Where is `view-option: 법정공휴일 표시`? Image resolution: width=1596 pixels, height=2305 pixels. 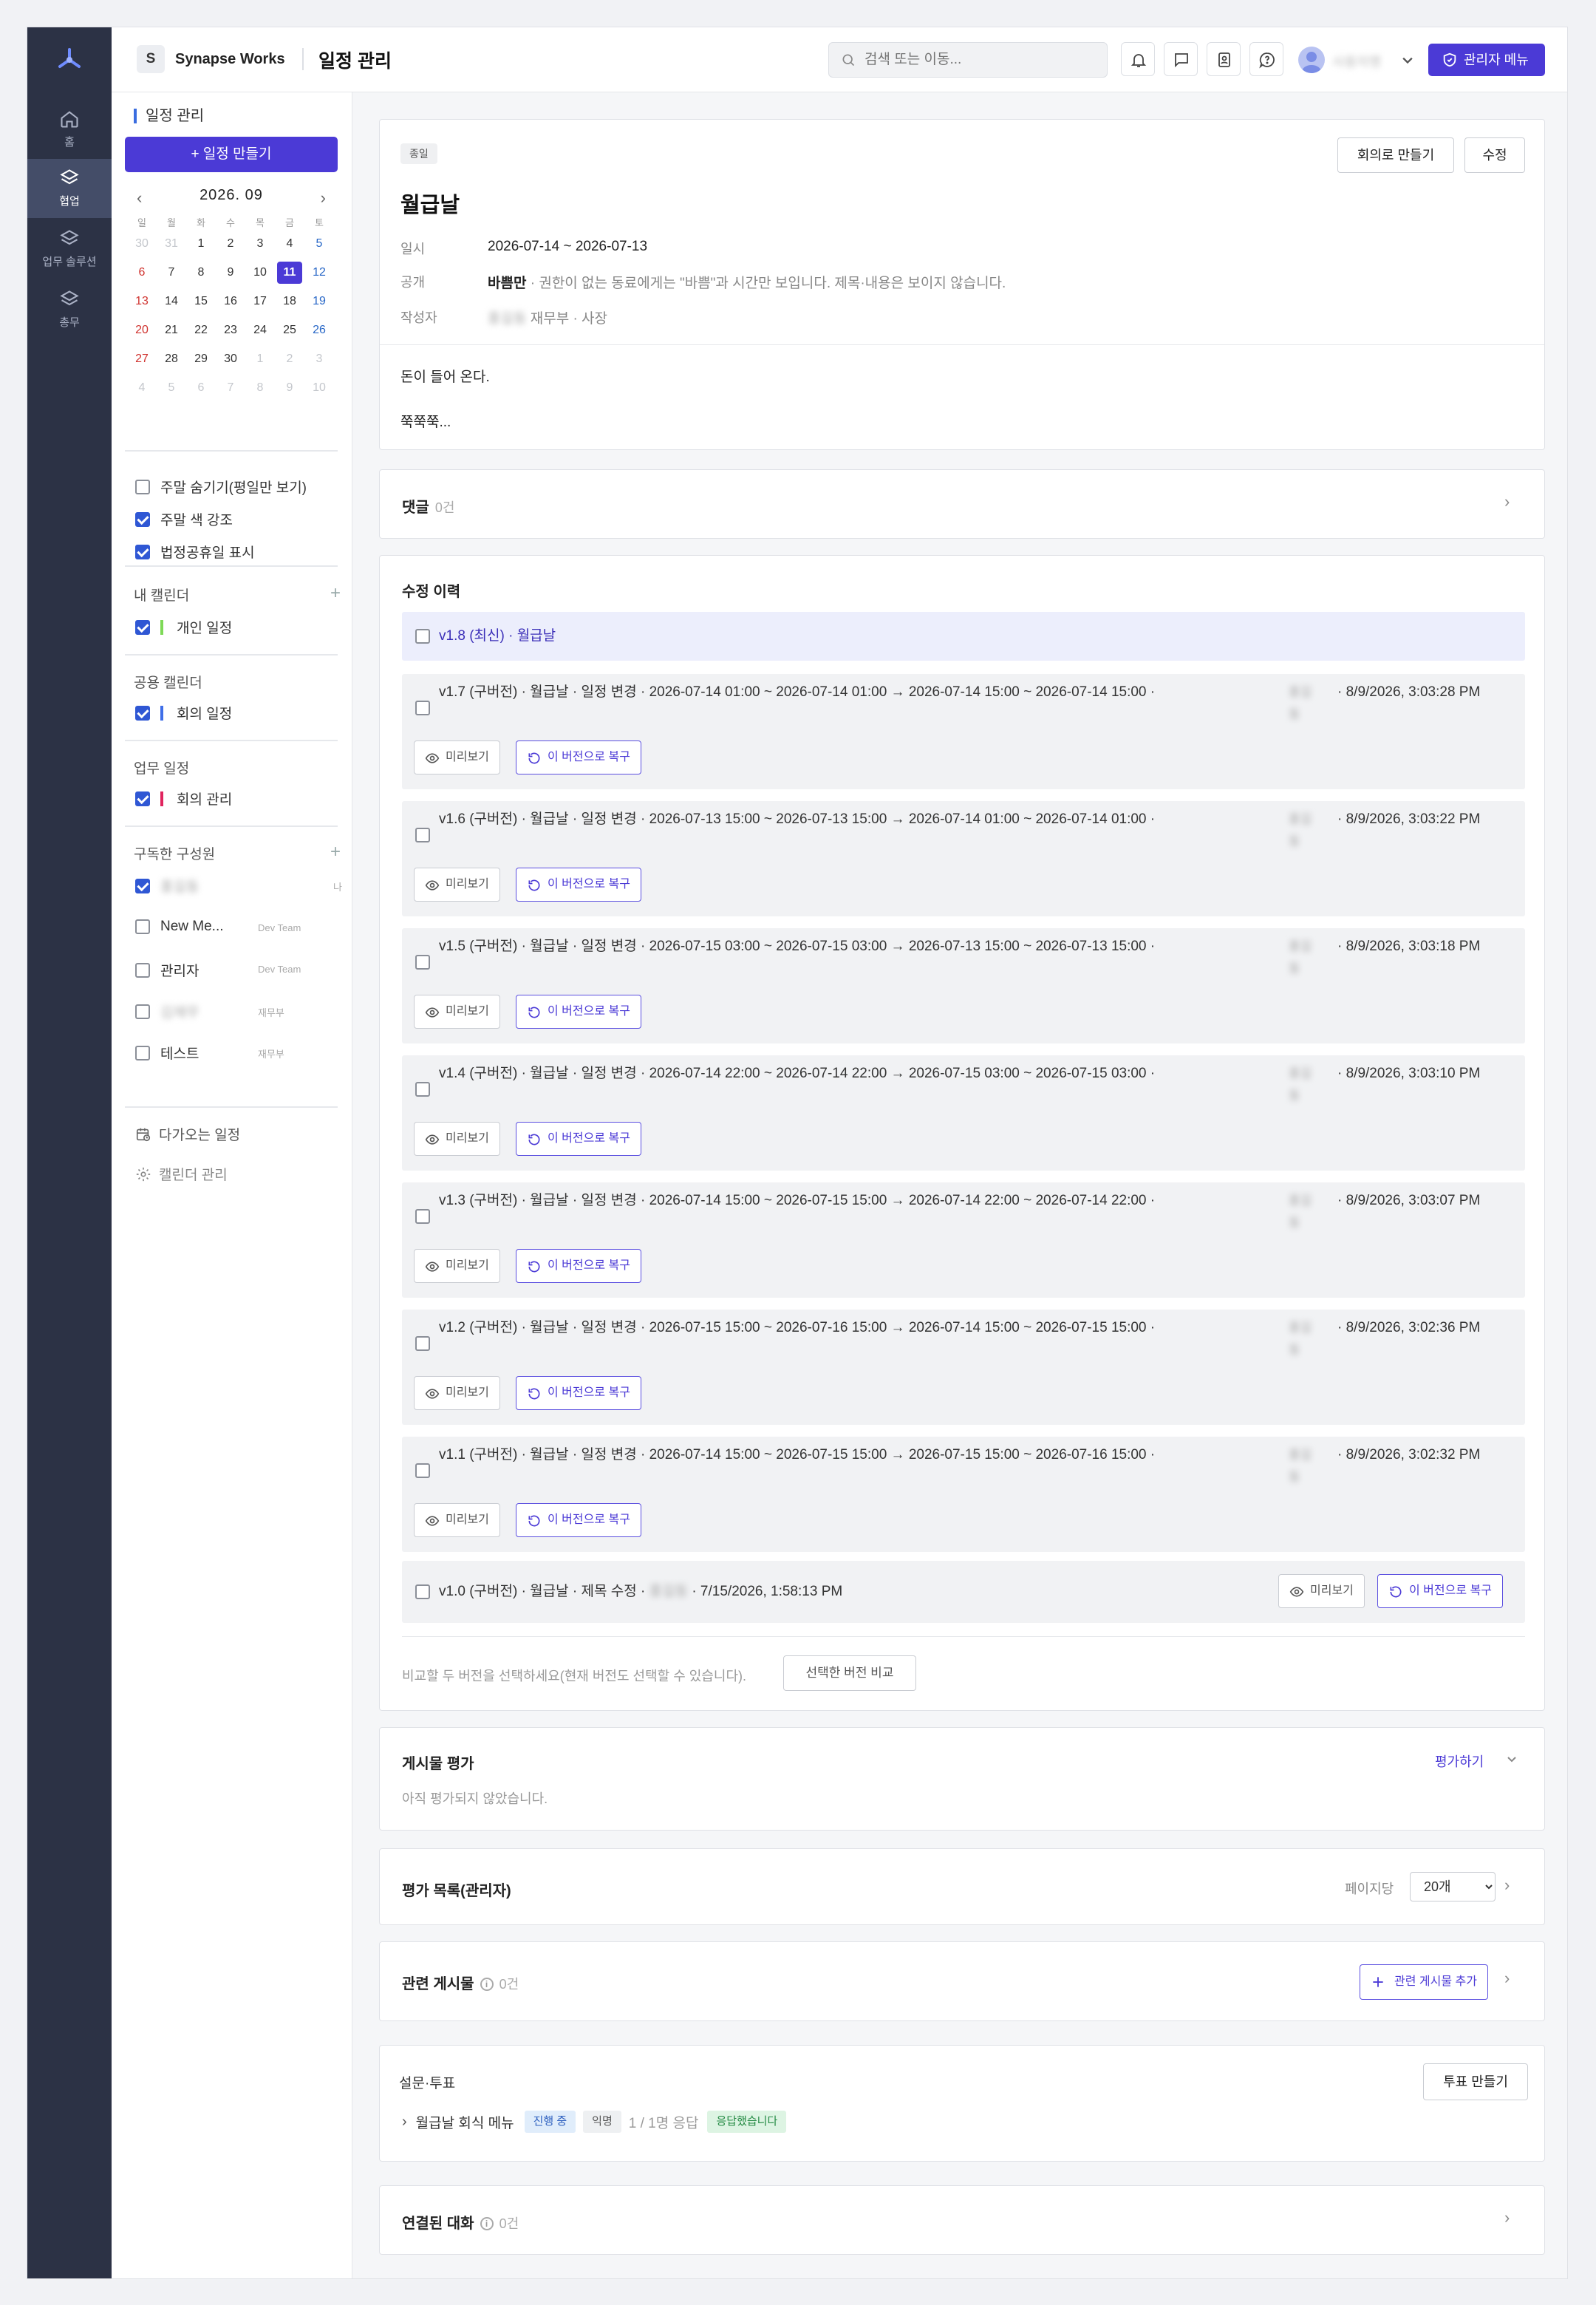 view-option: 법정공휴일 표시 is located at coordinates (195, 552).